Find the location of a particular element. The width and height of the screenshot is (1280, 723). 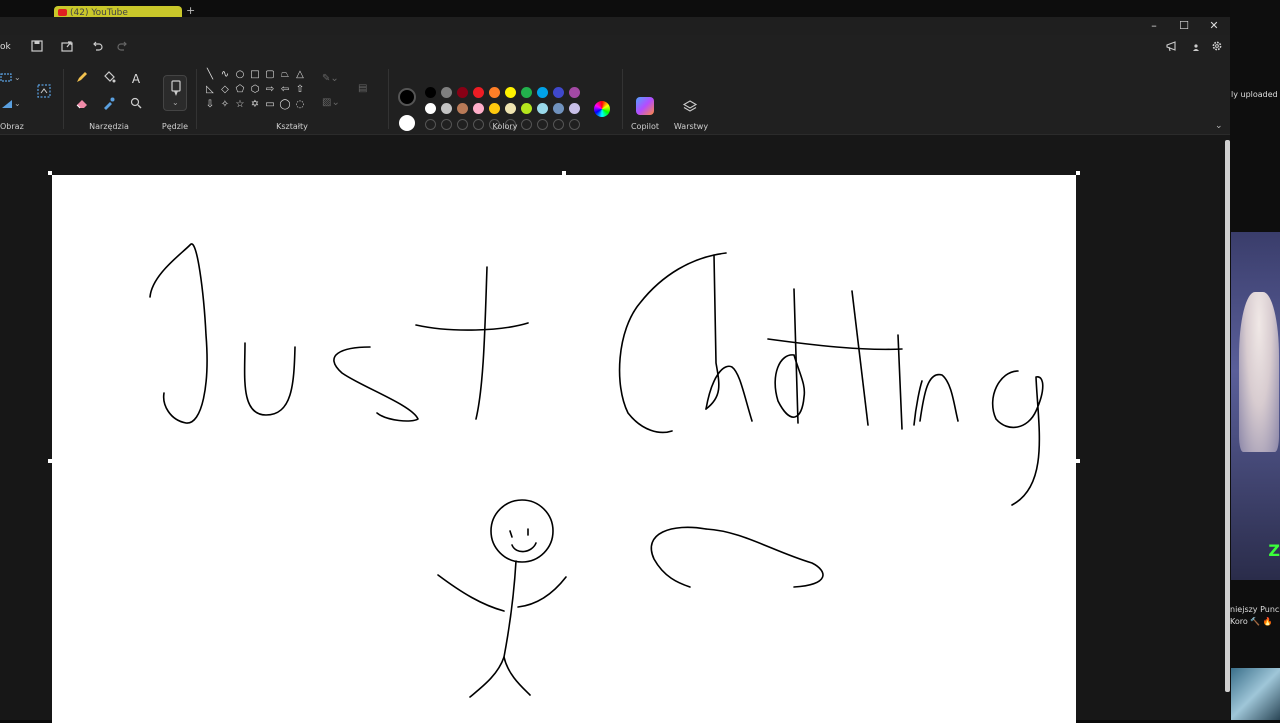

maximize-button: ☐ is located at coordinates (1184, 26).